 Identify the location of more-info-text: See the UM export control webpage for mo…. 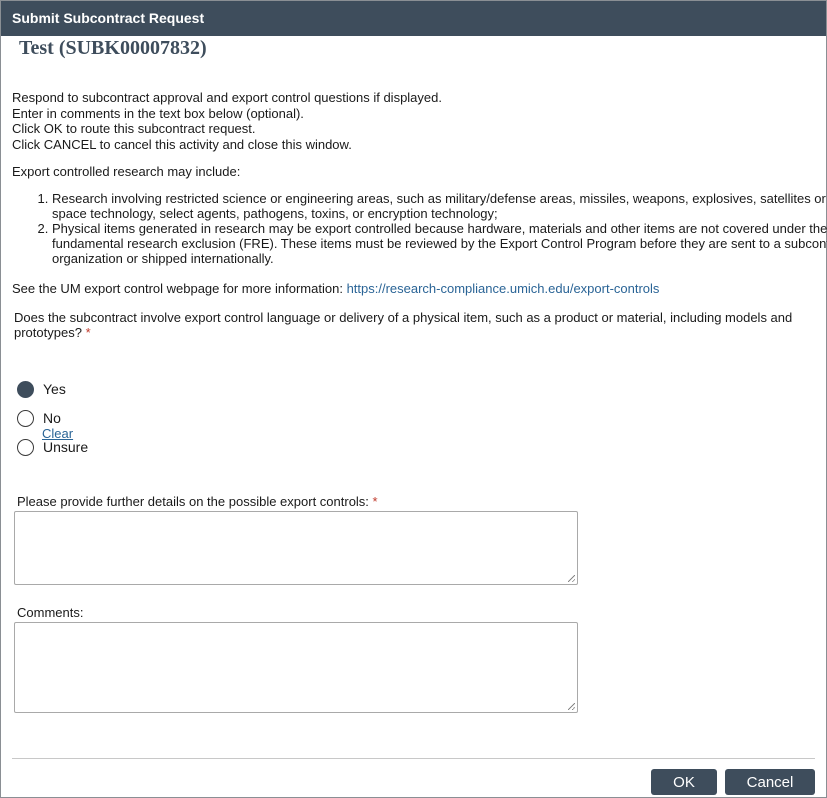
(179, 288).